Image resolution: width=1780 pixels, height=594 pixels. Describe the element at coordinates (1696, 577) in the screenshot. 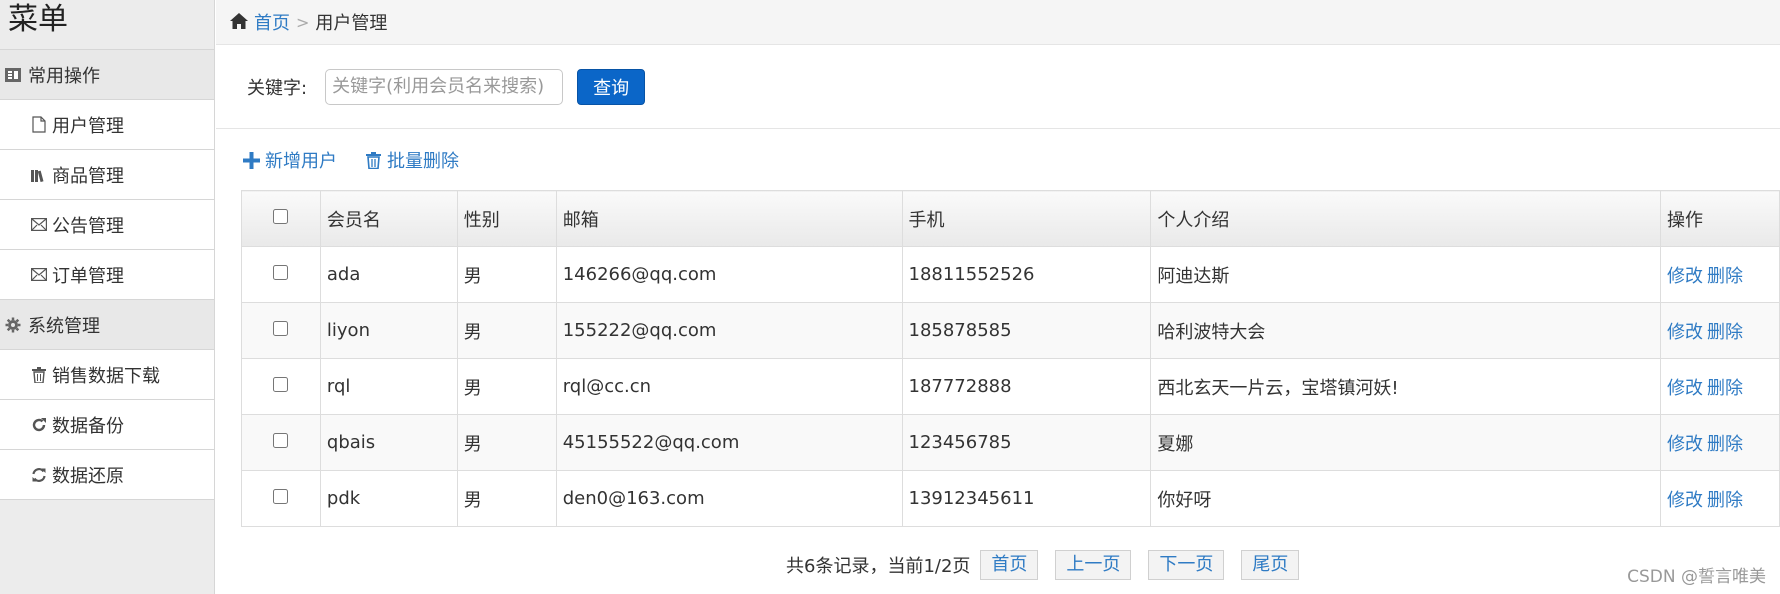

I see `watermark: CSDN @誓言唯美` at that location.